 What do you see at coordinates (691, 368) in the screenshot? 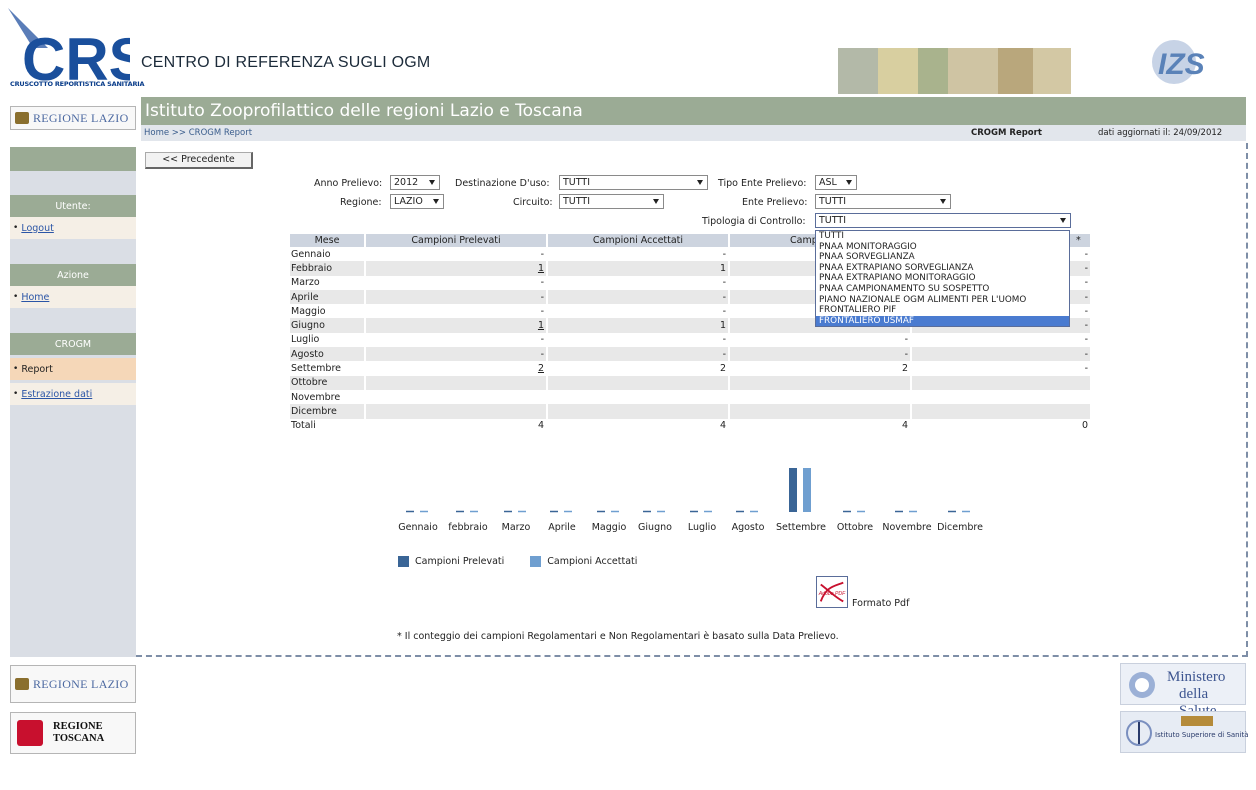
I see `table-row: Settembre 2 2 2 -` at bounding box center [691, 368].